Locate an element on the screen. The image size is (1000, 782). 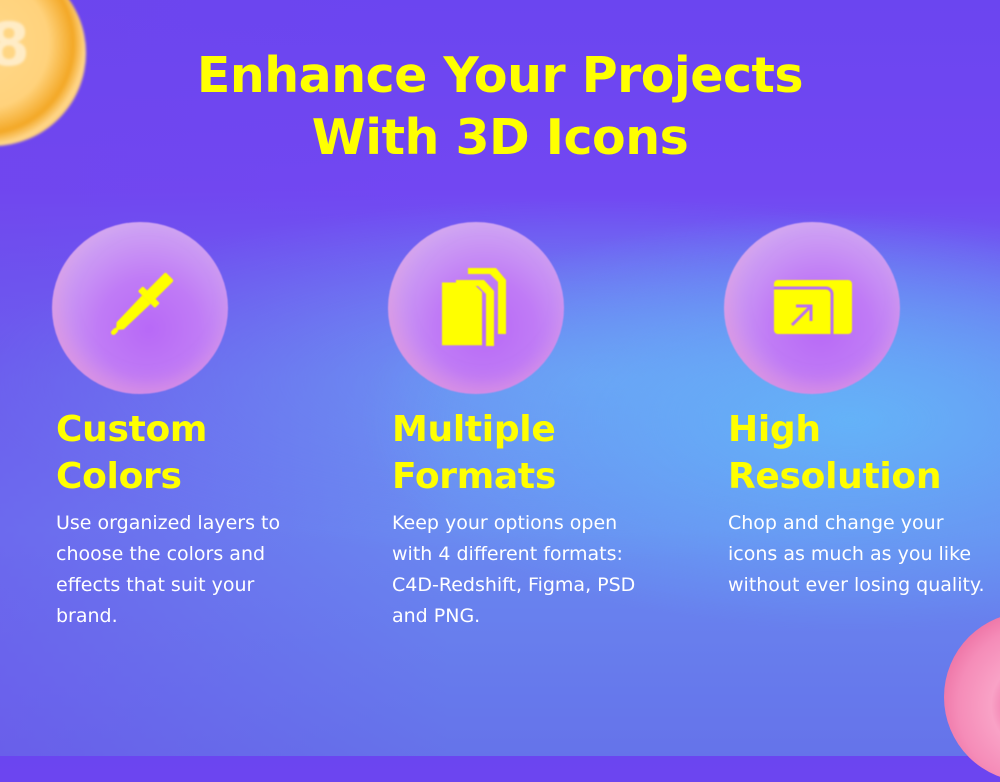
stacked-files-icon is located at coordinates (474, 307).